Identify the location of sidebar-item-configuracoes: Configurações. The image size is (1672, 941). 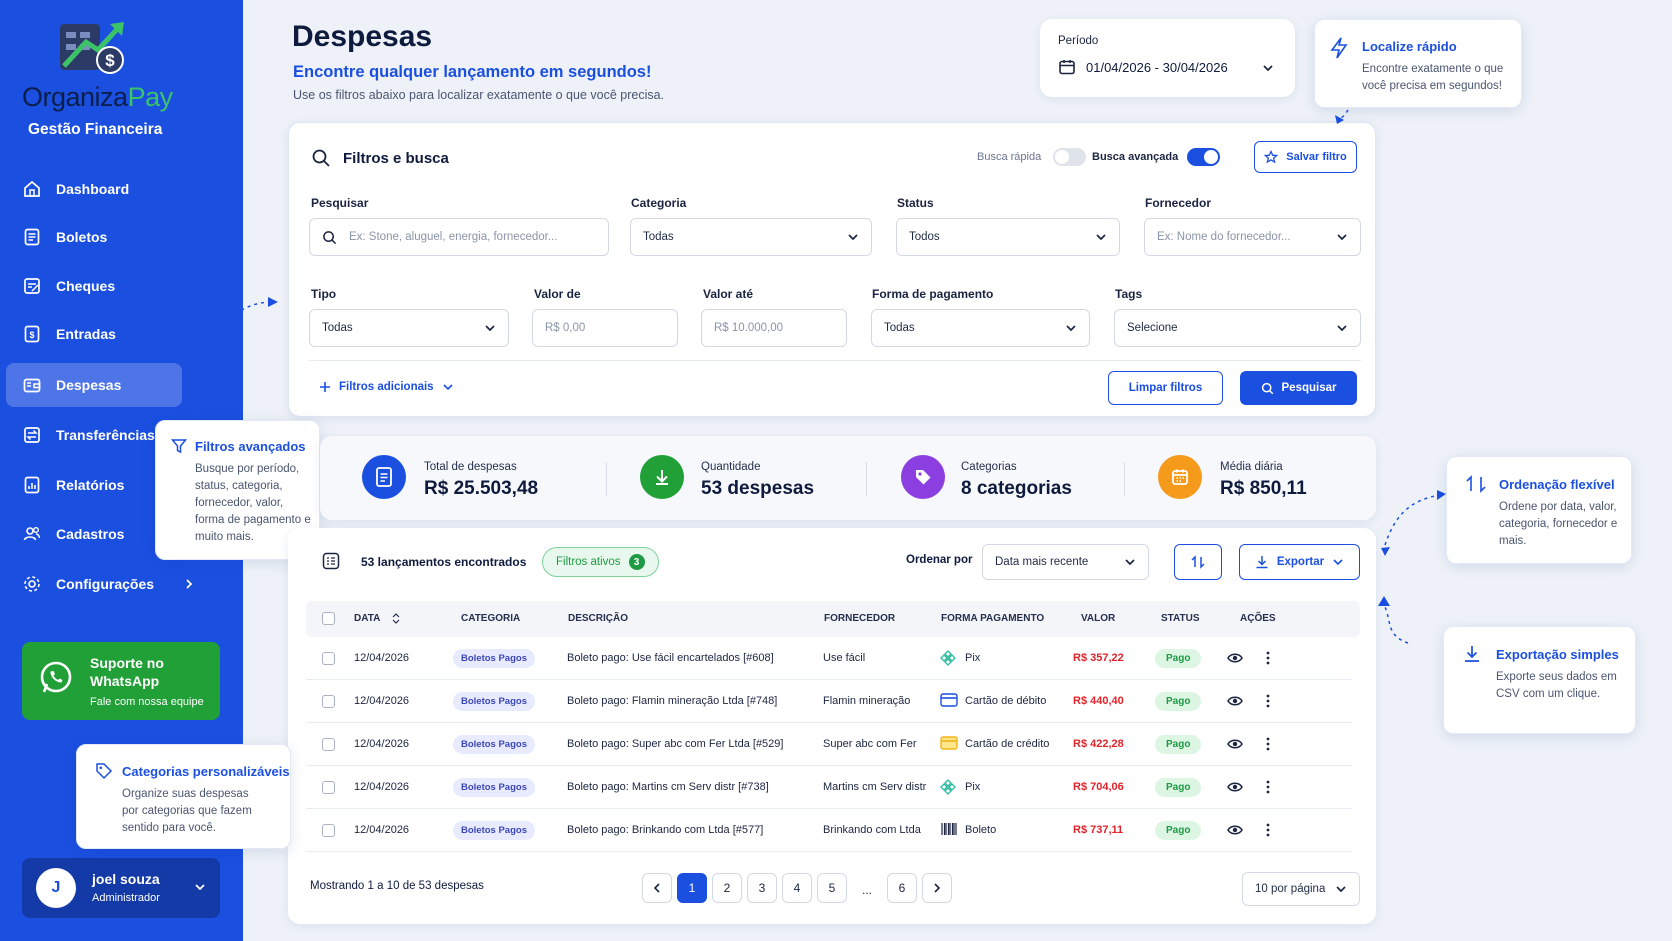
(111, 584).